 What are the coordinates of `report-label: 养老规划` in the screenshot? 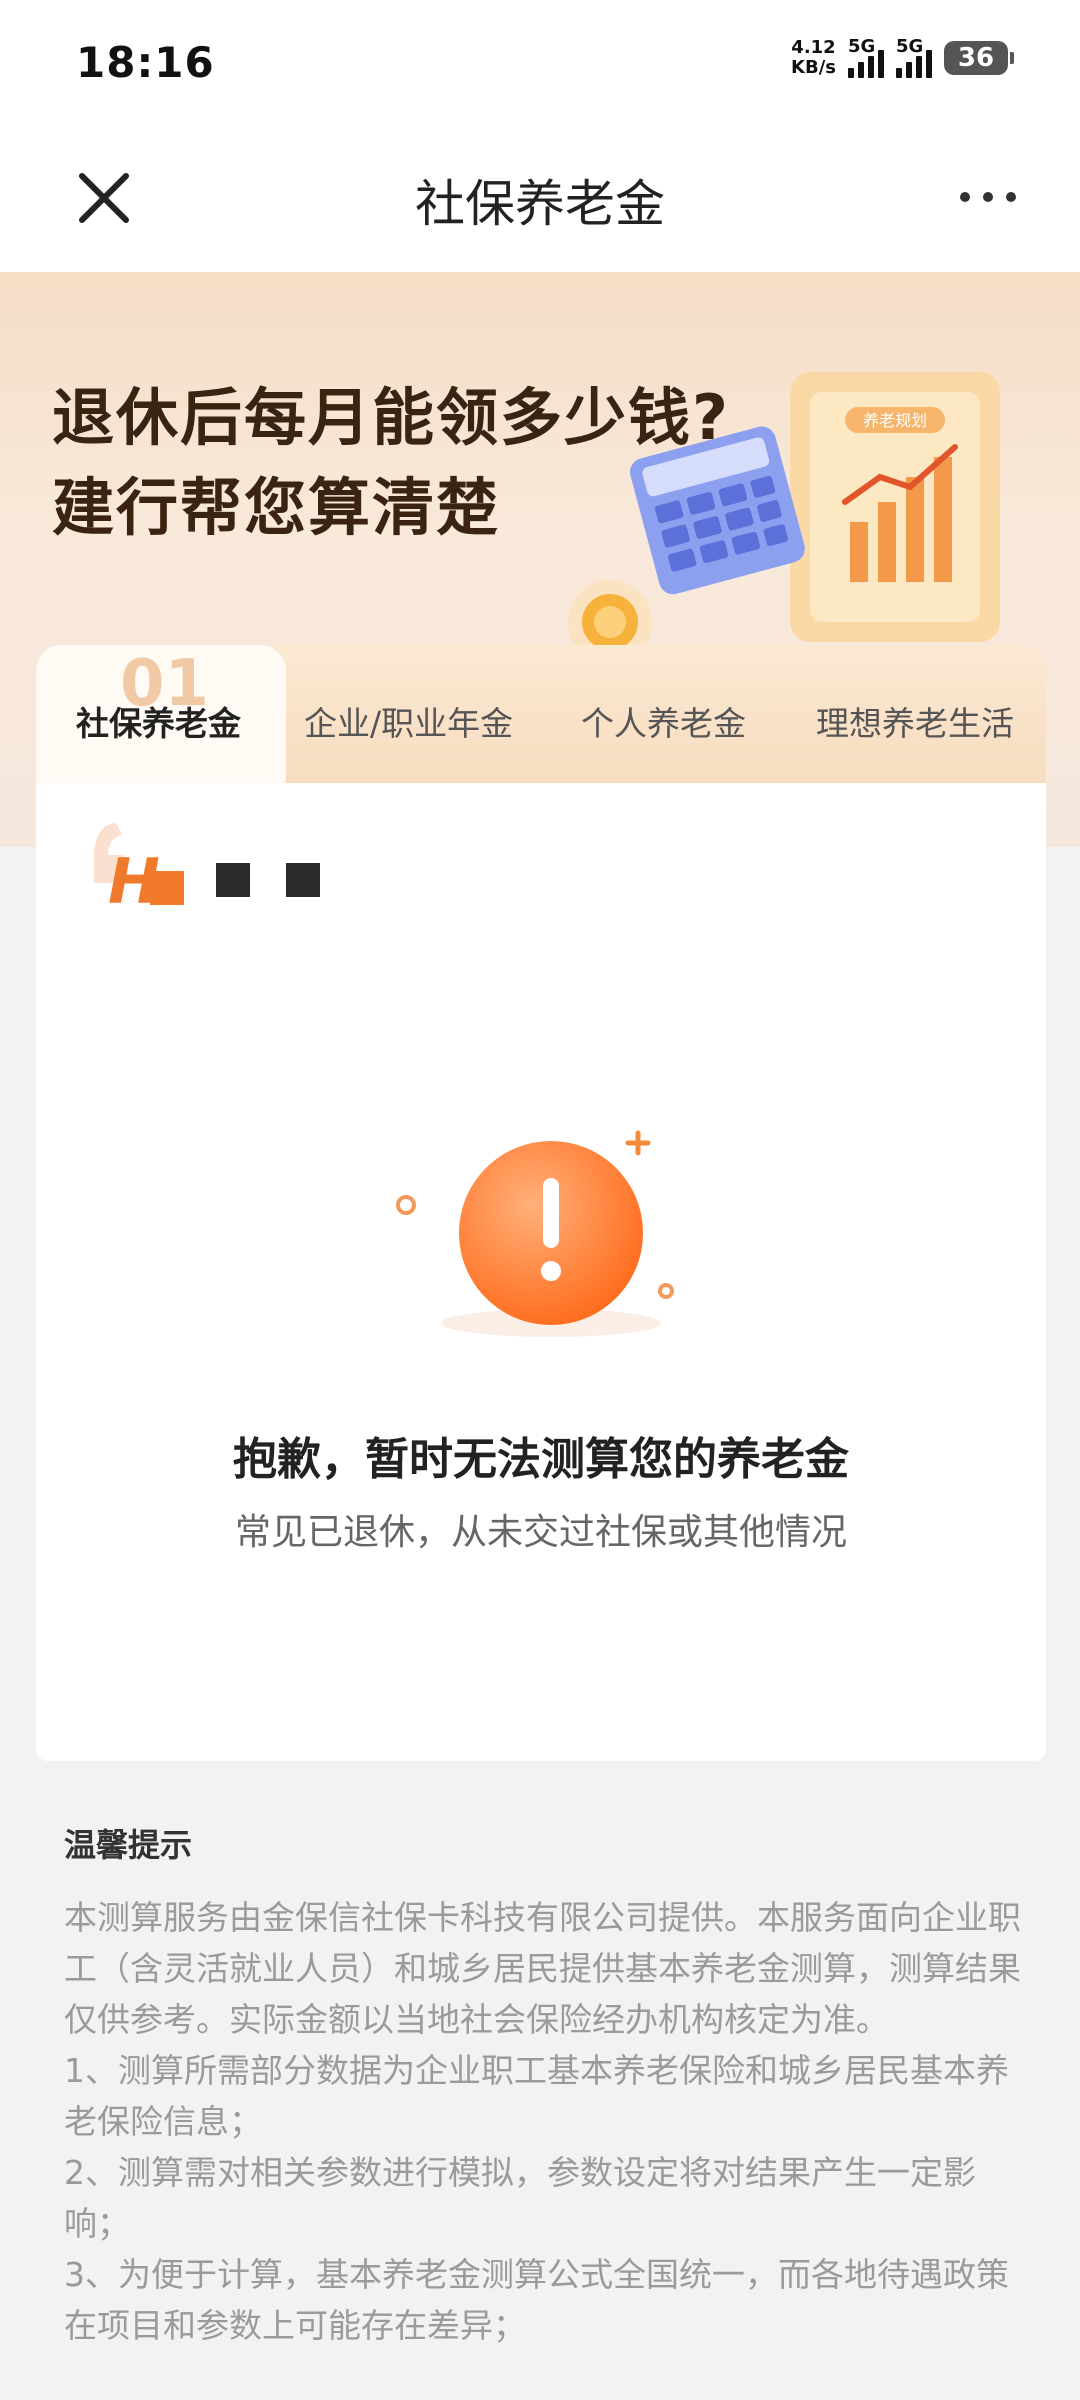 It's located at (895, 420).